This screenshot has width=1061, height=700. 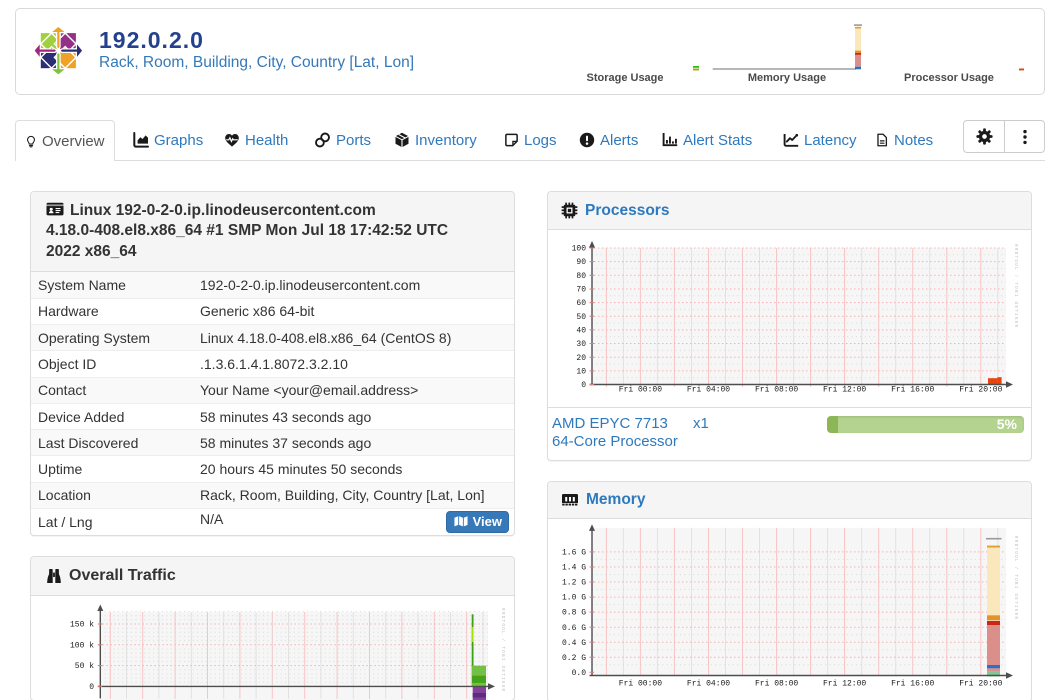 I want to click on svg-text: 50 k, so click(x=84, y=666).